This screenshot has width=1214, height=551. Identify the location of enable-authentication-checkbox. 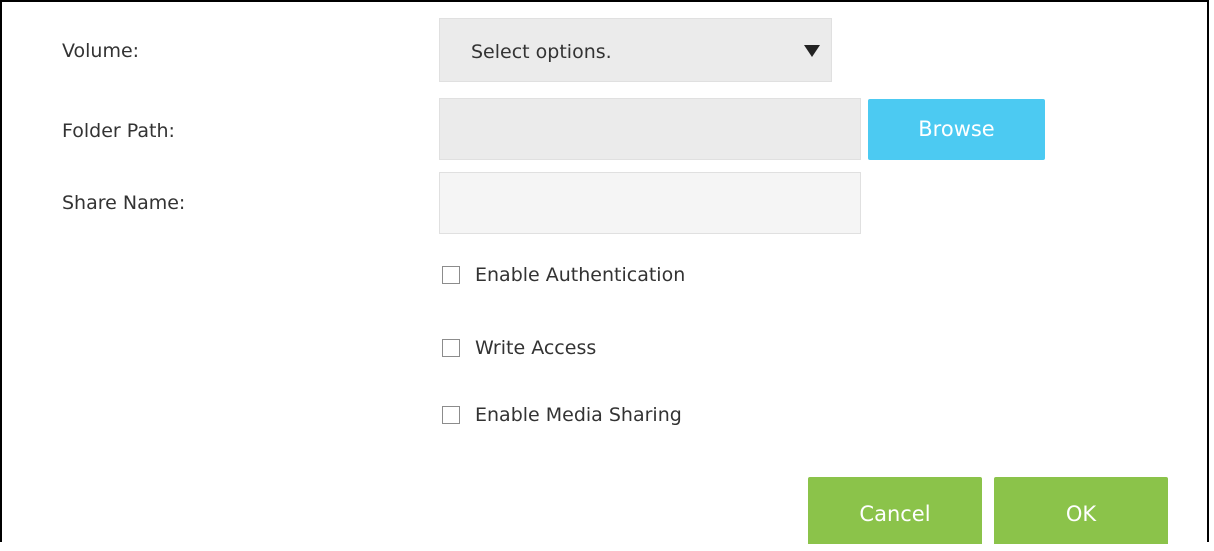
(451, 275).